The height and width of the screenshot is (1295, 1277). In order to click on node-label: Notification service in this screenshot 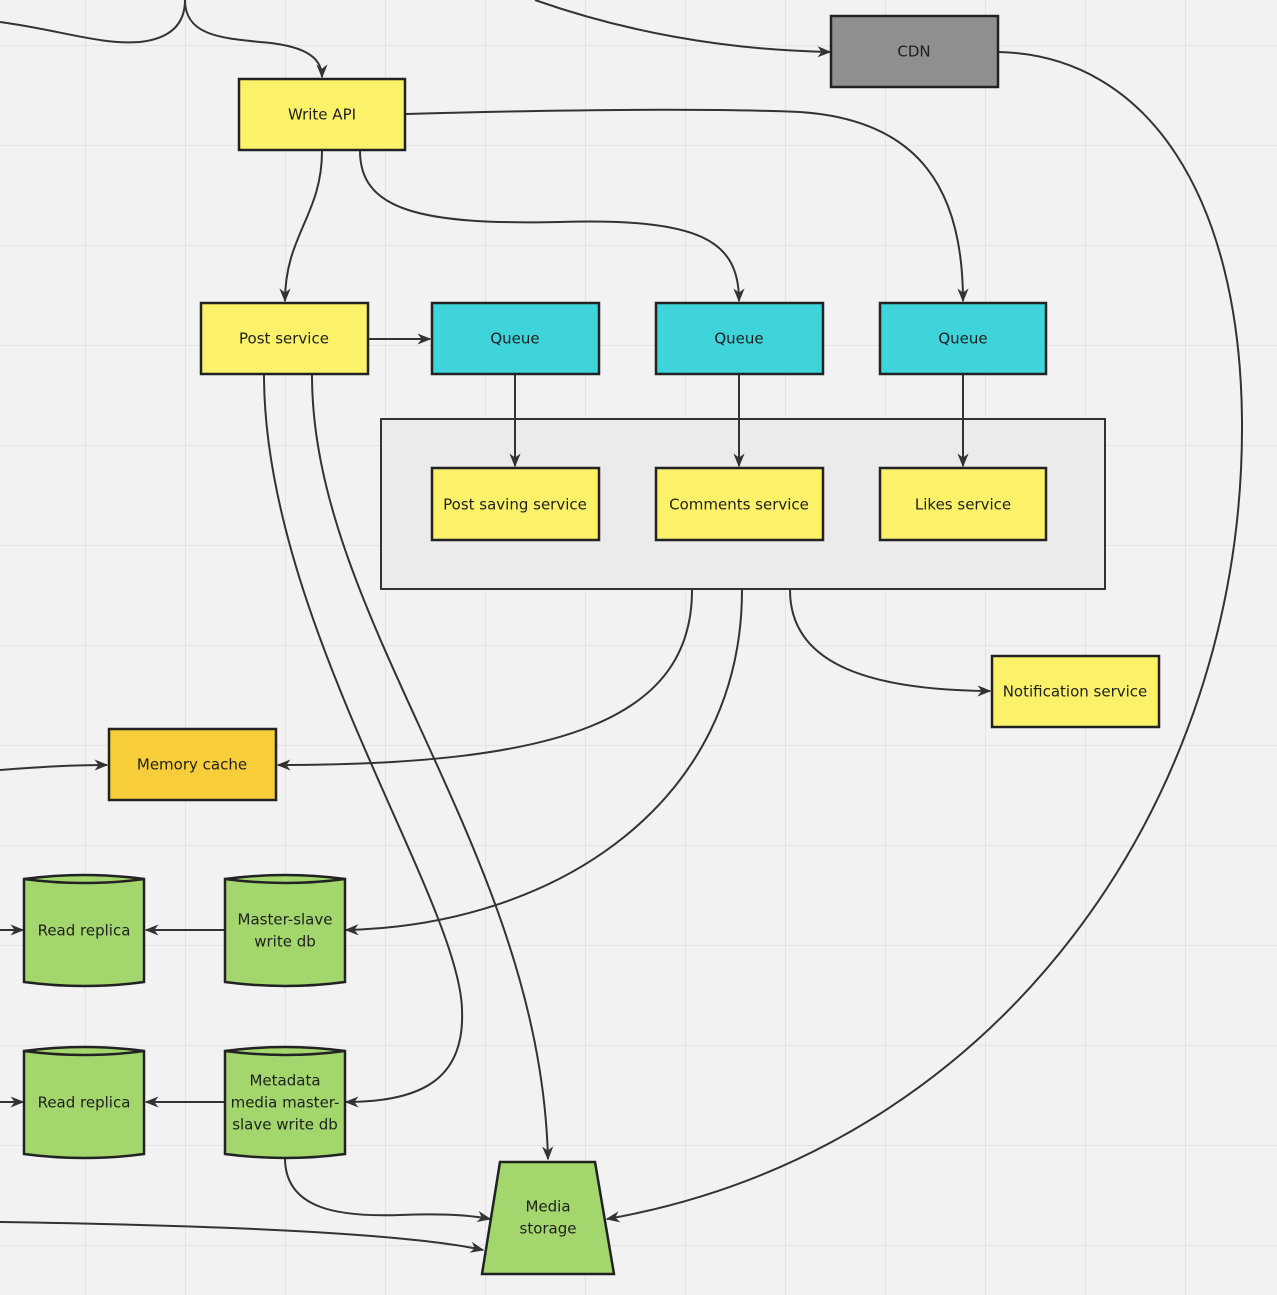, I will do `click(1075, 692)`.